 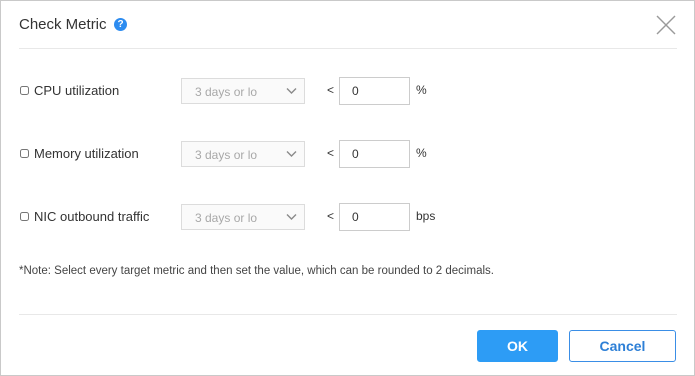 I want to click on memory-unit: %, so click(x=421, y=153).